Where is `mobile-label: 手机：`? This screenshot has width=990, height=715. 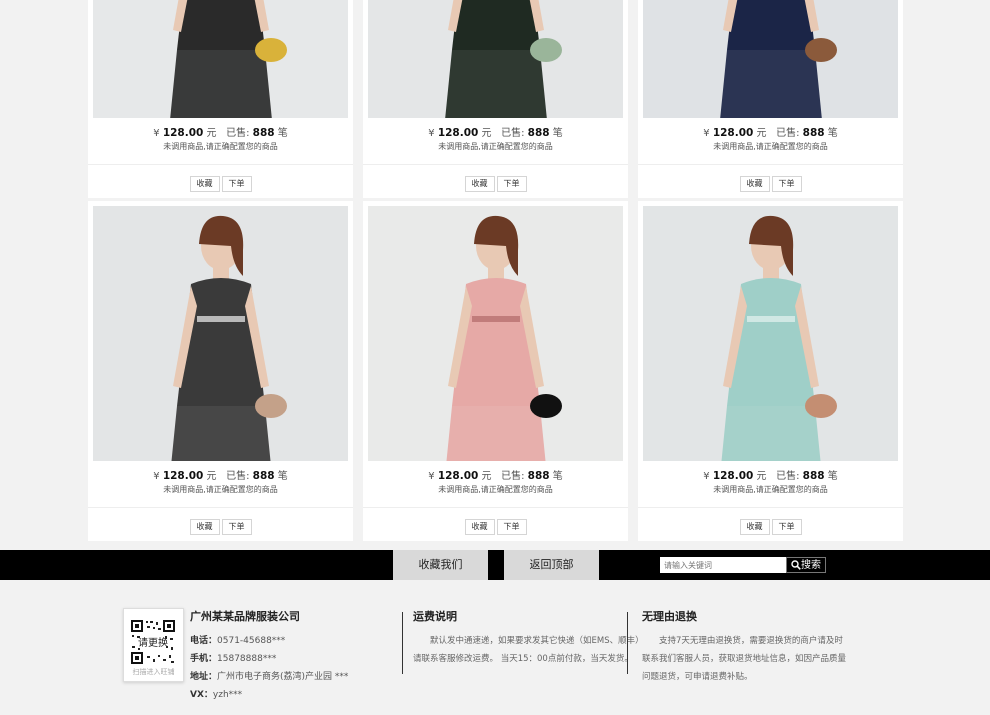
mobile-label: 手机： is located at coordinates (204, 659).